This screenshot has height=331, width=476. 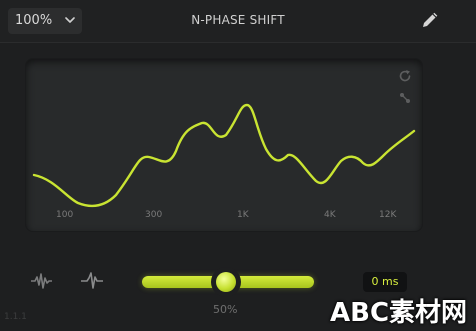 What do you see at coordinates (243, 215) in the screenshot?
I see `freq-label-1k: 1K` at bounding box center [243, 215].